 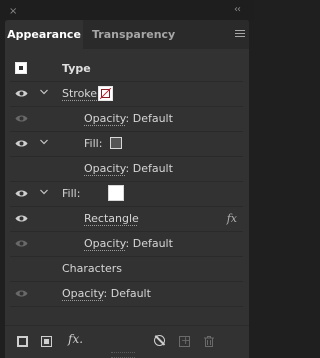 What do you see at coordinates (126, 69) in the screenshot?
I see `row-type: Type` at bounding box center [126, 69].